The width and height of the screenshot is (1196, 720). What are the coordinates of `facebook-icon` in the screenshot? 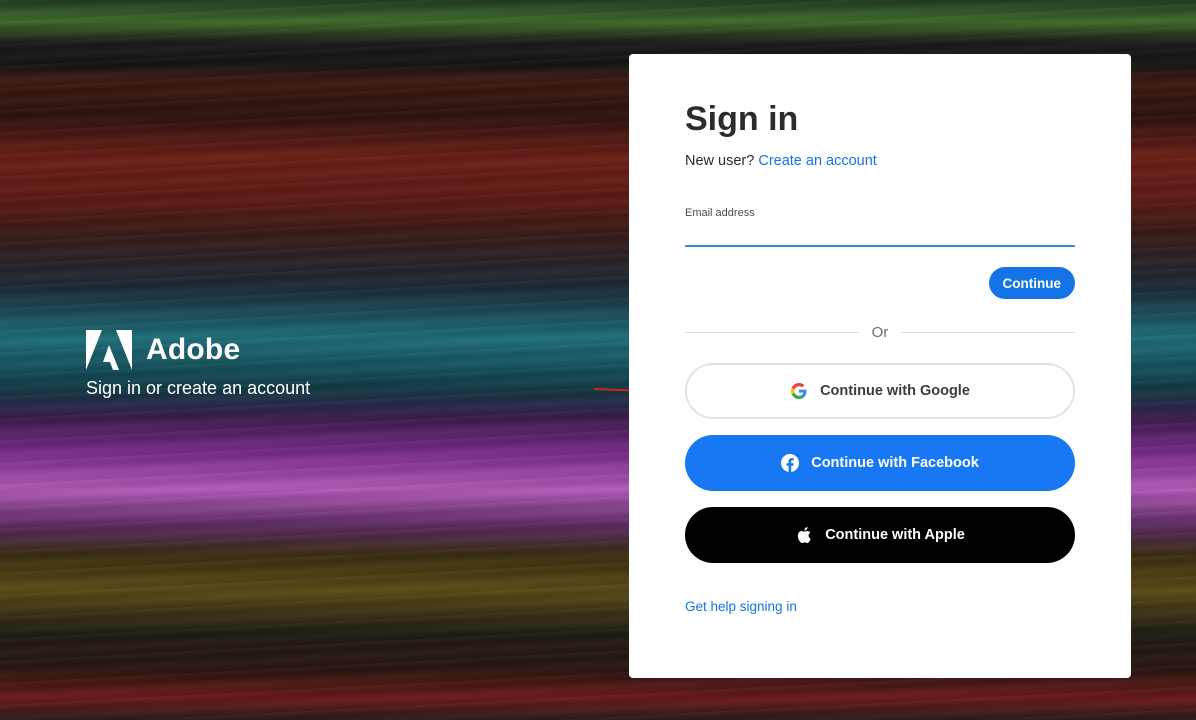 It's located at (790, 463).